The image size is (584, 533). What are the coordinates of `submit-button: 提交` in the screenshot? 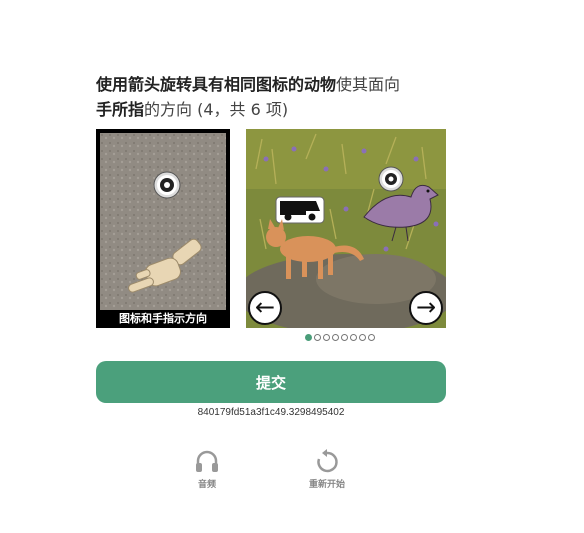 It's located at (271, 382).